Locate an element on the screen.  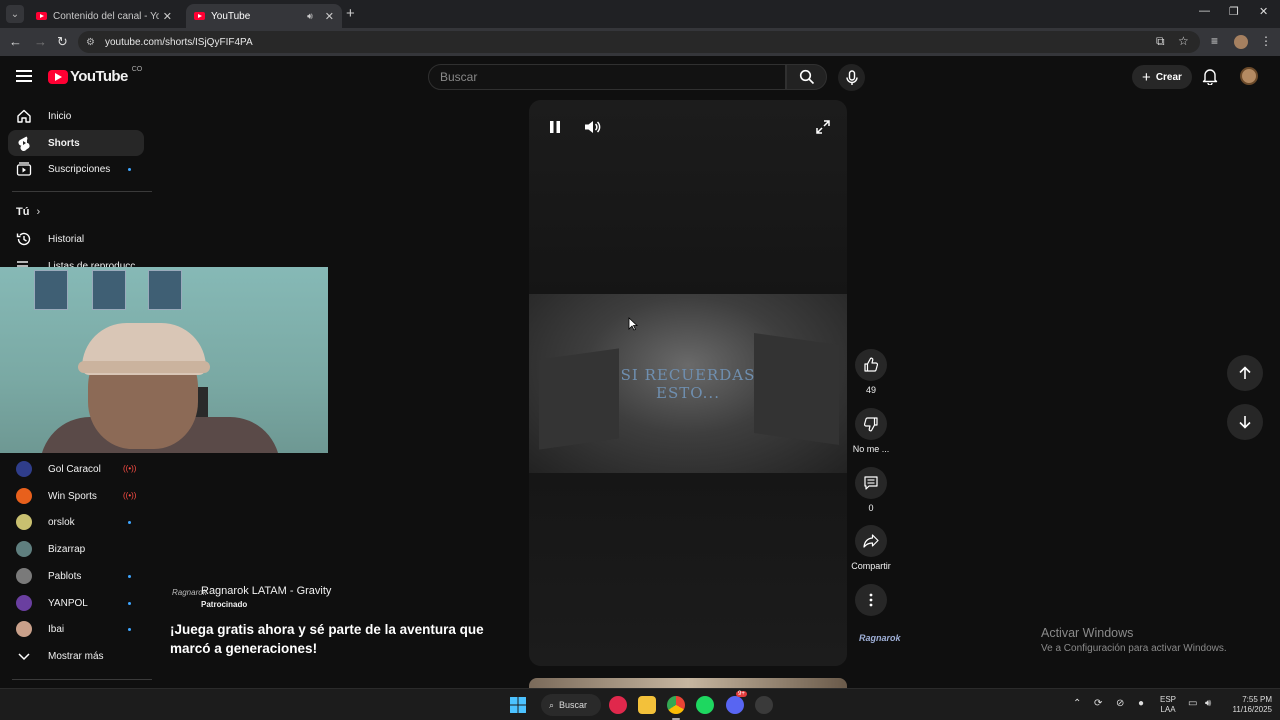
show-more-label: Mostrar más is located at coordinates (76, 656).